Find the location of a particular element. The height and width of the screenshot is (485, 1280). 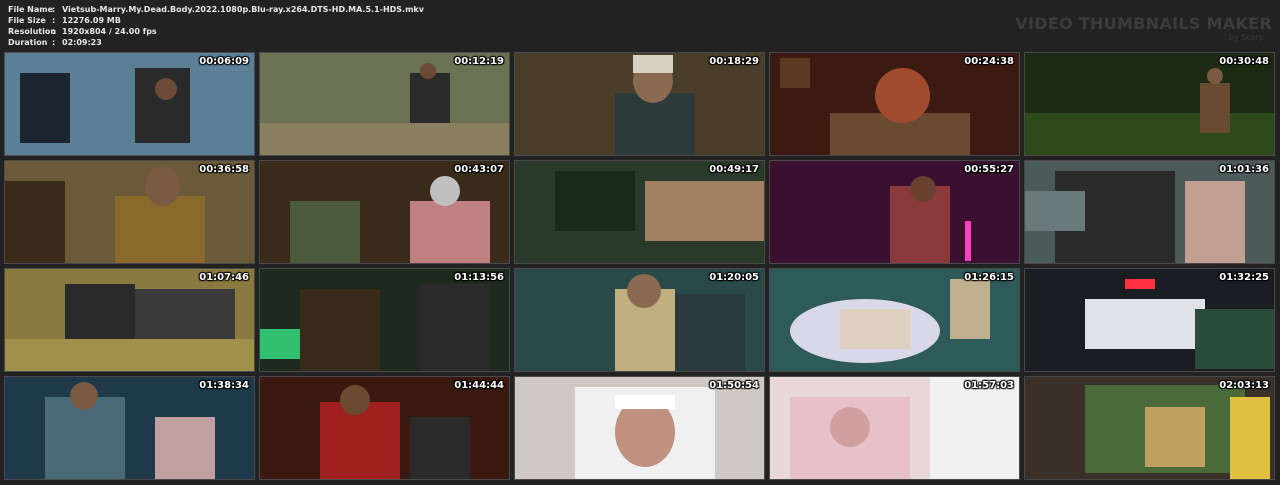

thumbnail-timestamp: 00:24:38 is located at coordinates (989, 61).